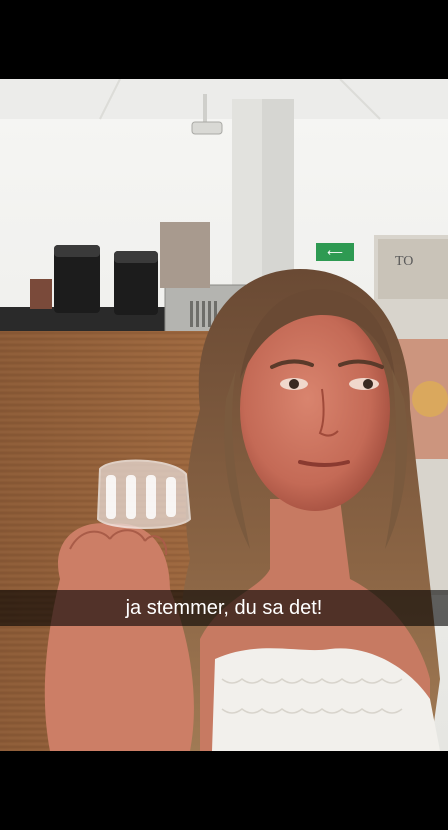 This screenshot has height=830, width=448. I want to click on exit-sign: ⟵, so click(335, 252).